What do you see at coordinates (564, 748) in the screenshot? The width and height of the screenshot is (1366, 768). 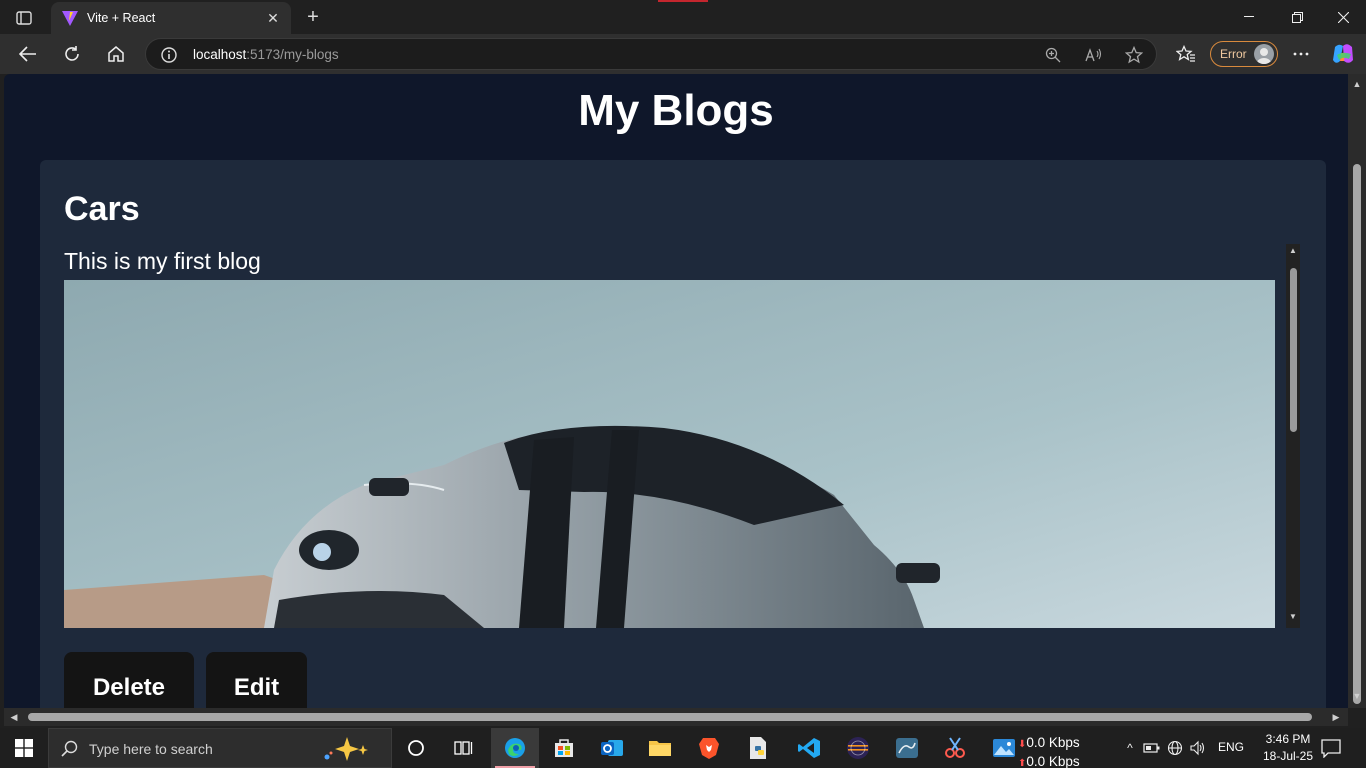 I see `microsoft-store-icon` at bounding box center [564, 748].